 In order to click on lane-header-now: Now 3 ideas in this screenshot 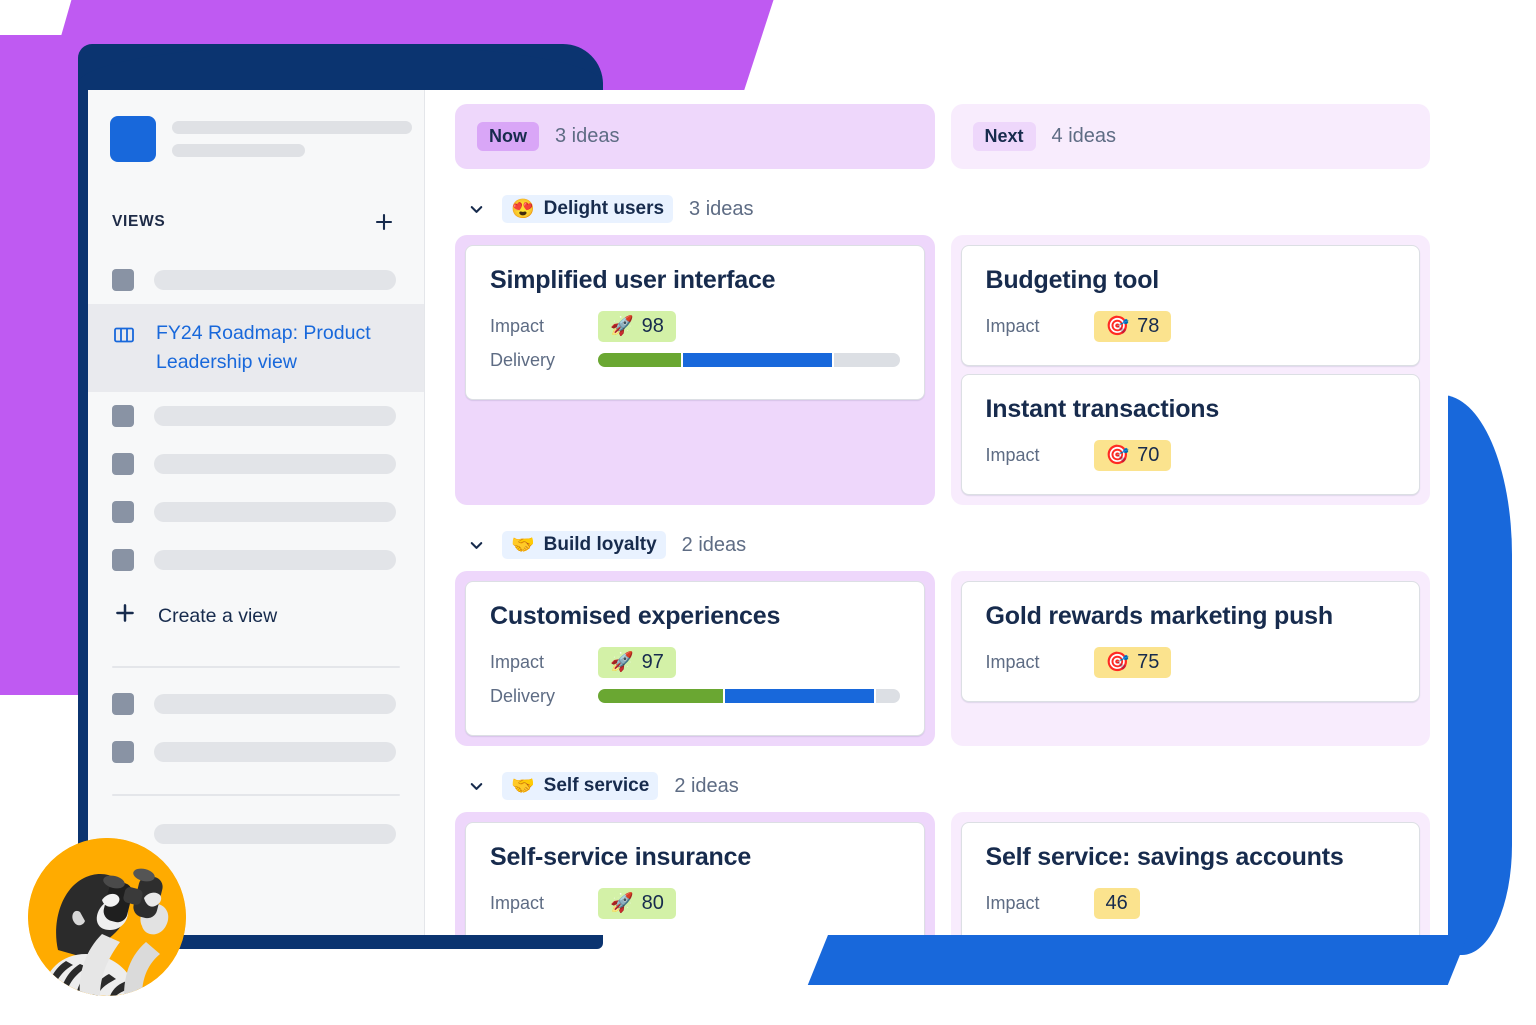, I will do `click(695, 136)`.